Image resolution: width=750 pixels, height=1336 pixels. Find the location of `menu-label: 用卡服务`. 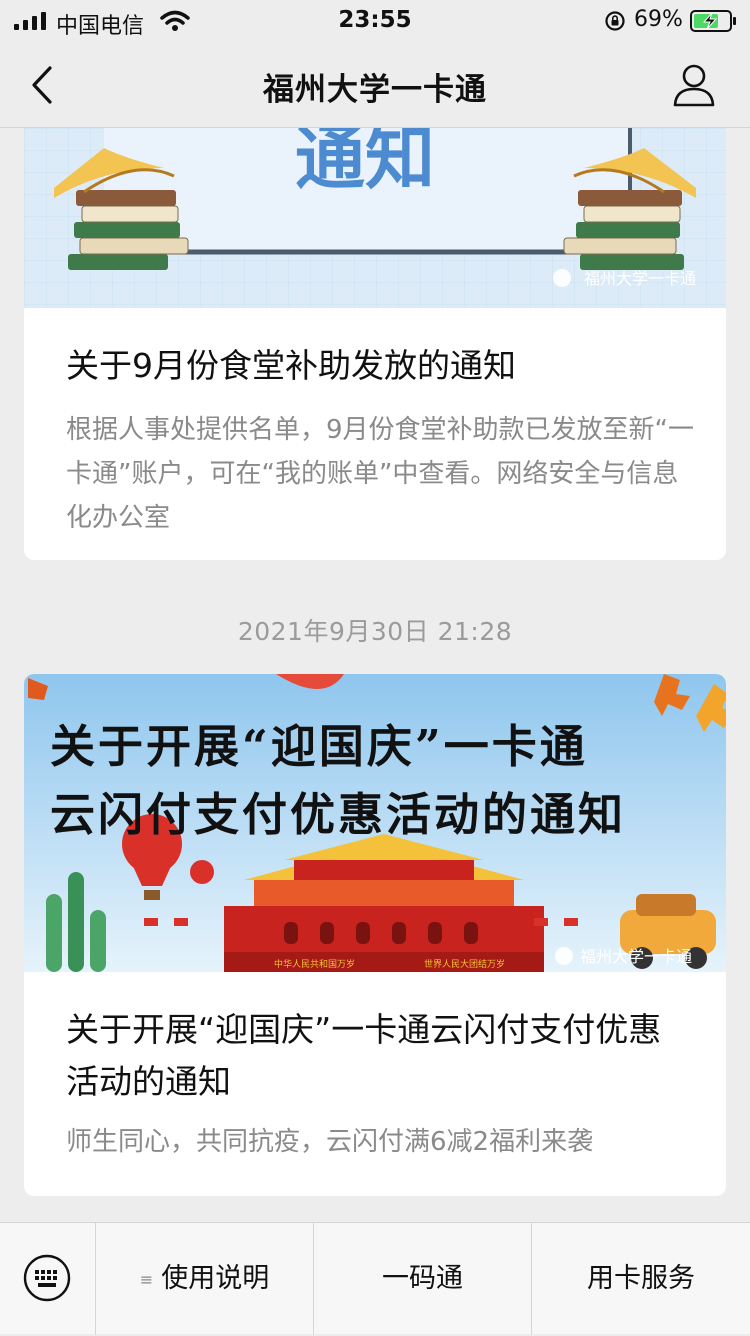

menu-label: 用卡服务 is located at coordinates (641, 1278).